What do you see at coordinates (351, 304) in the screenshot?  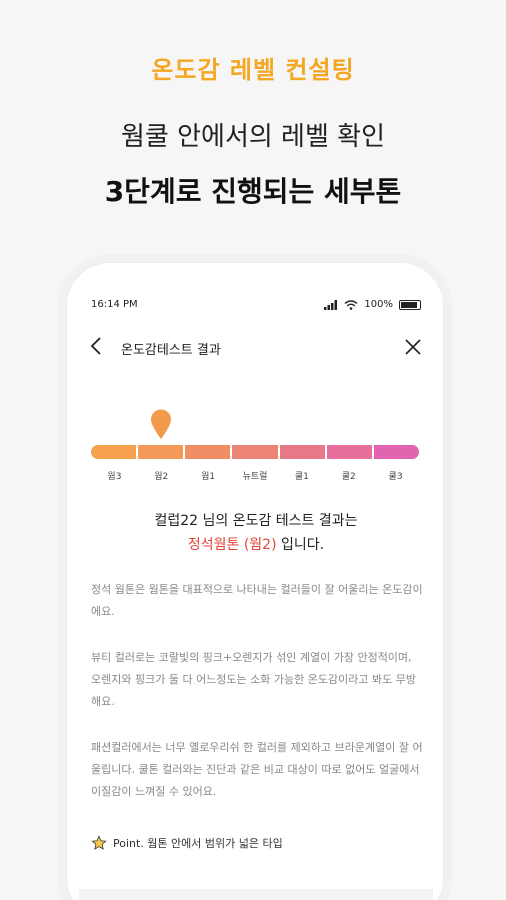 I see `wifi-icon` at bounding box center [351, 304].